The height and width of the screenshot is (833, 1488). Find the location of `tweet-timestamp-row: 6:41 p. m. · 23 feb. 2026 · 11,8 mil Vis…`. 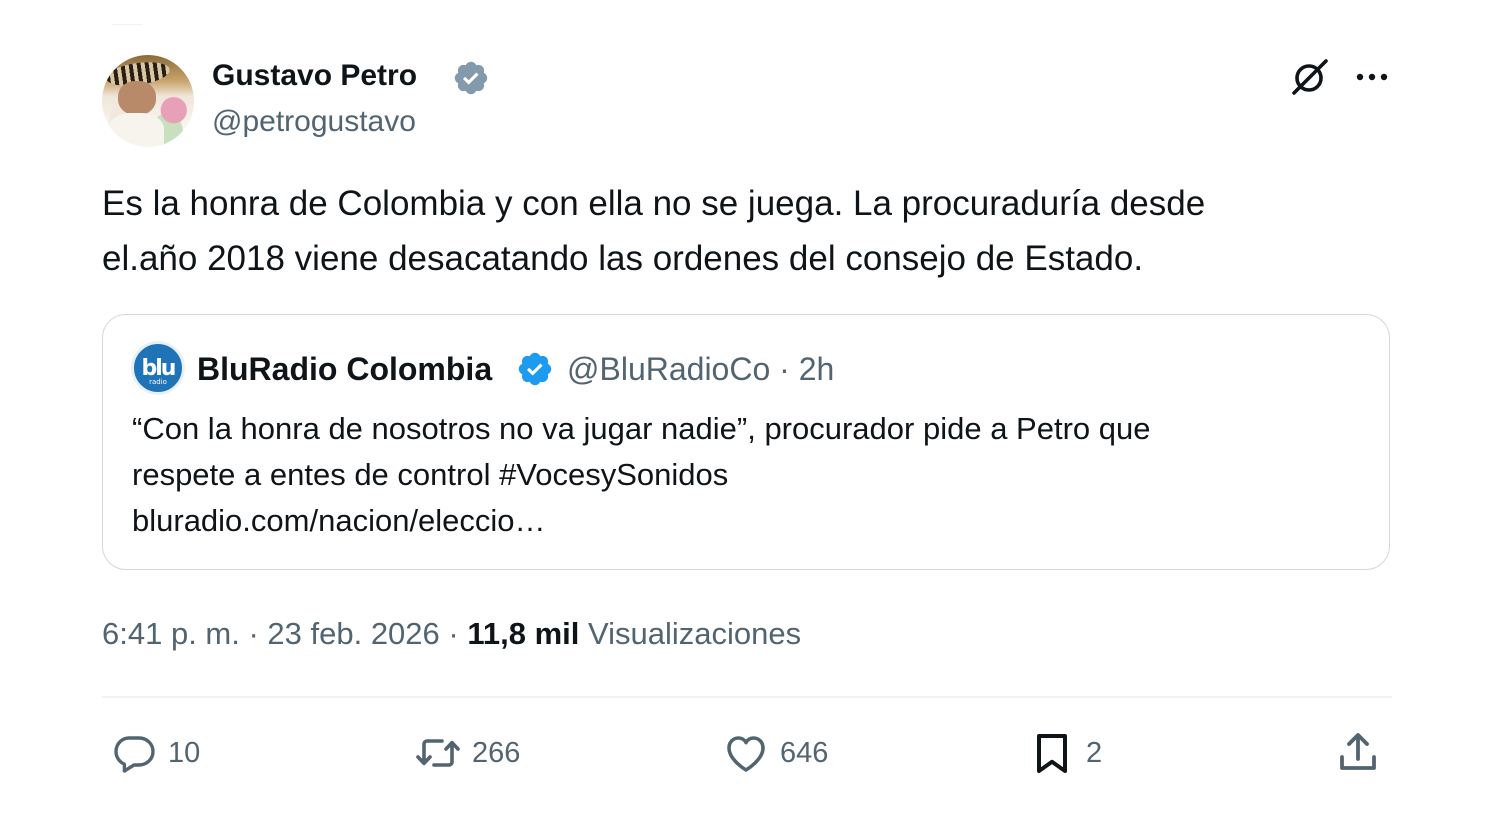

tweet-timestamp-row: 6:41 p. m. · 23 feb. 2026 · 11,8 mil Vis… is located at coordinates (451, 634).